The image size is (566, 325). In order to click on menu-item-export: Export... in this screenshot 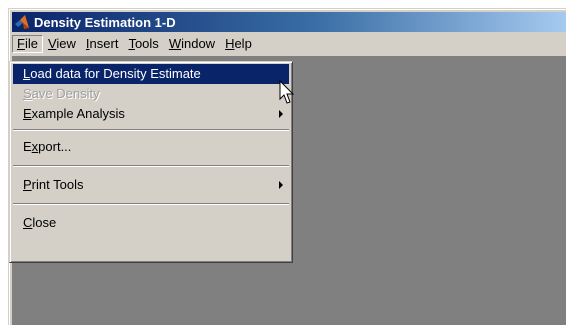, I will do `click(151, 147)`.